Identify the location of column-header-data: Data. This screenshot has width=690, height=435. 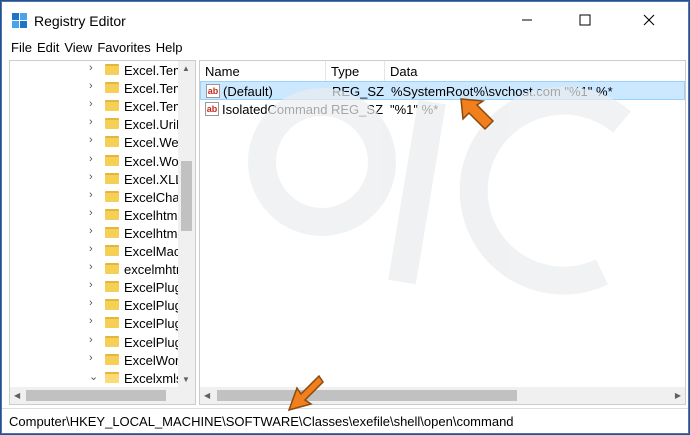
(403, 71).